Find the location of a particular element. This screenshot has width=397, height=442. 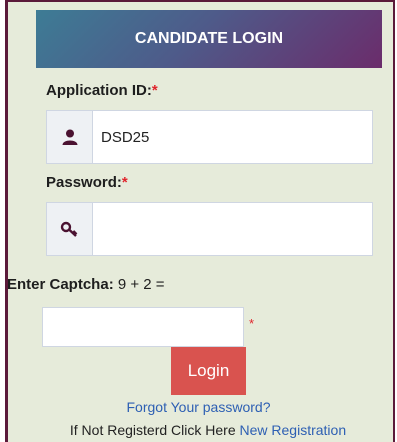

captcha-required-mark: * is located at coordinates (252, 323).